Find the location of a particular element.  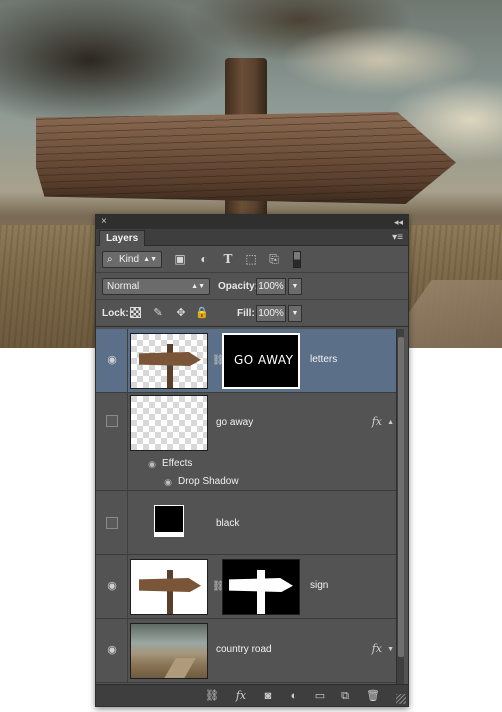

lock-row: Lock: ✎ ✥ 🔒 Fill: 100% ▼ is located at coordinates (252, 313).